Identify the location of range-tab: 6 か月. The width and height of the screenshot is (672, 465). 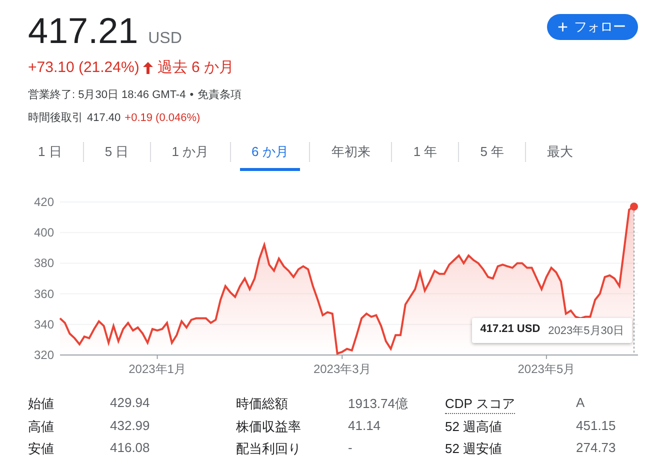
(270, 155).